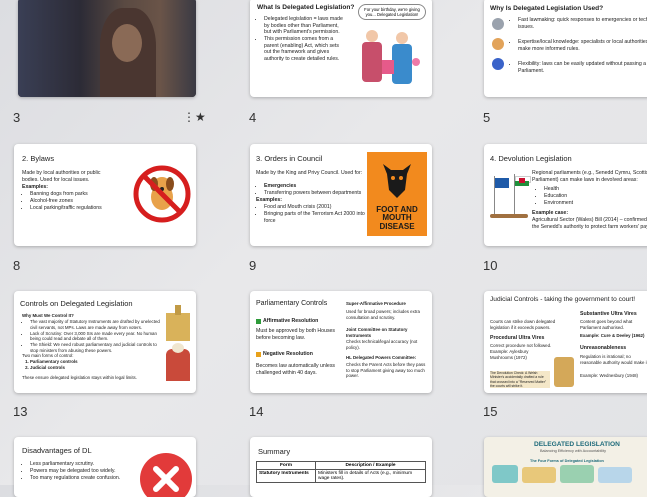 The width and height of the screenshot is (647, 497). What do you see at coordinates (35, 187) in the screenshot?
I see `slide-8-examples-label: Examples:` at bounding box center [35, 187].